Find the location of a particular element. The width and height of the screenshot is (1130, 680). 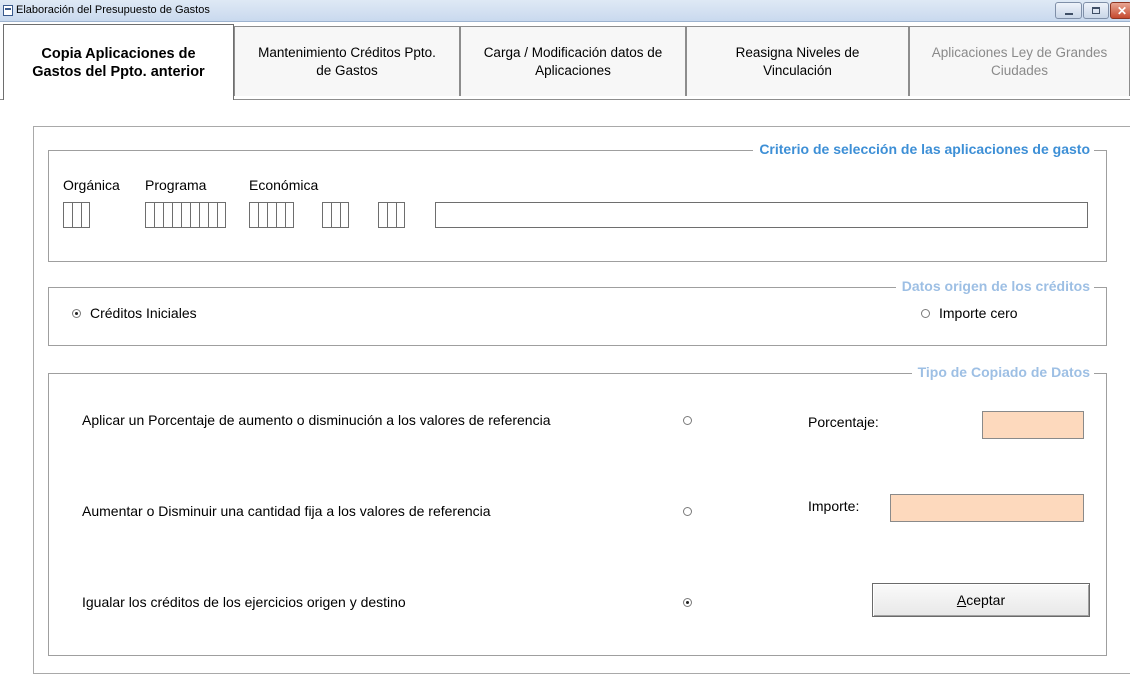

programa-field is located at coordinates (185, 215).